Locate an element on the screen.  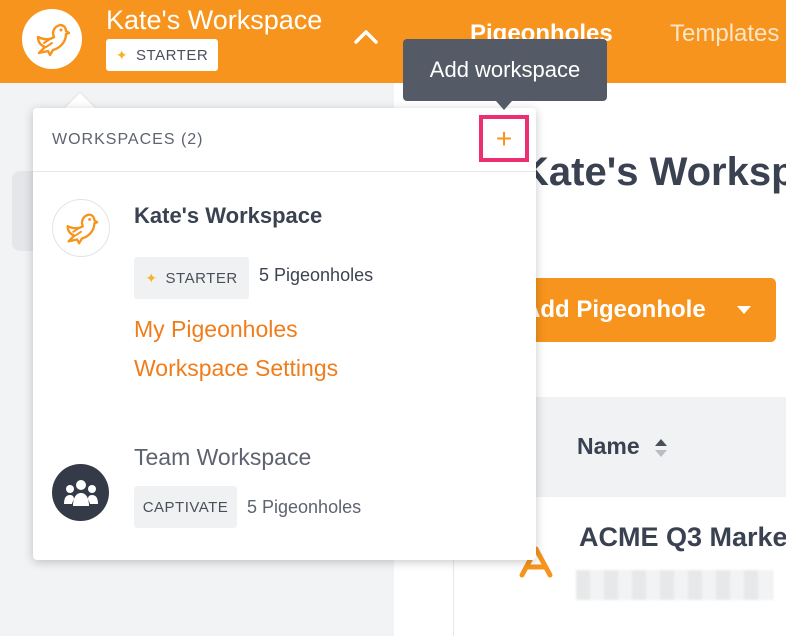
table-row-title: ACME Q3 Marke is located at coordinates (682, 537).